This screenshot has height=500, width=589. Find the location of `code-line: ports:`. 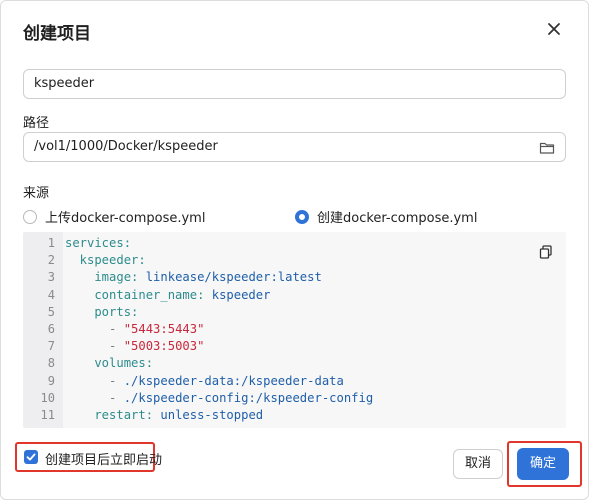

code-line: ports: is located at coordinates (101, 312).